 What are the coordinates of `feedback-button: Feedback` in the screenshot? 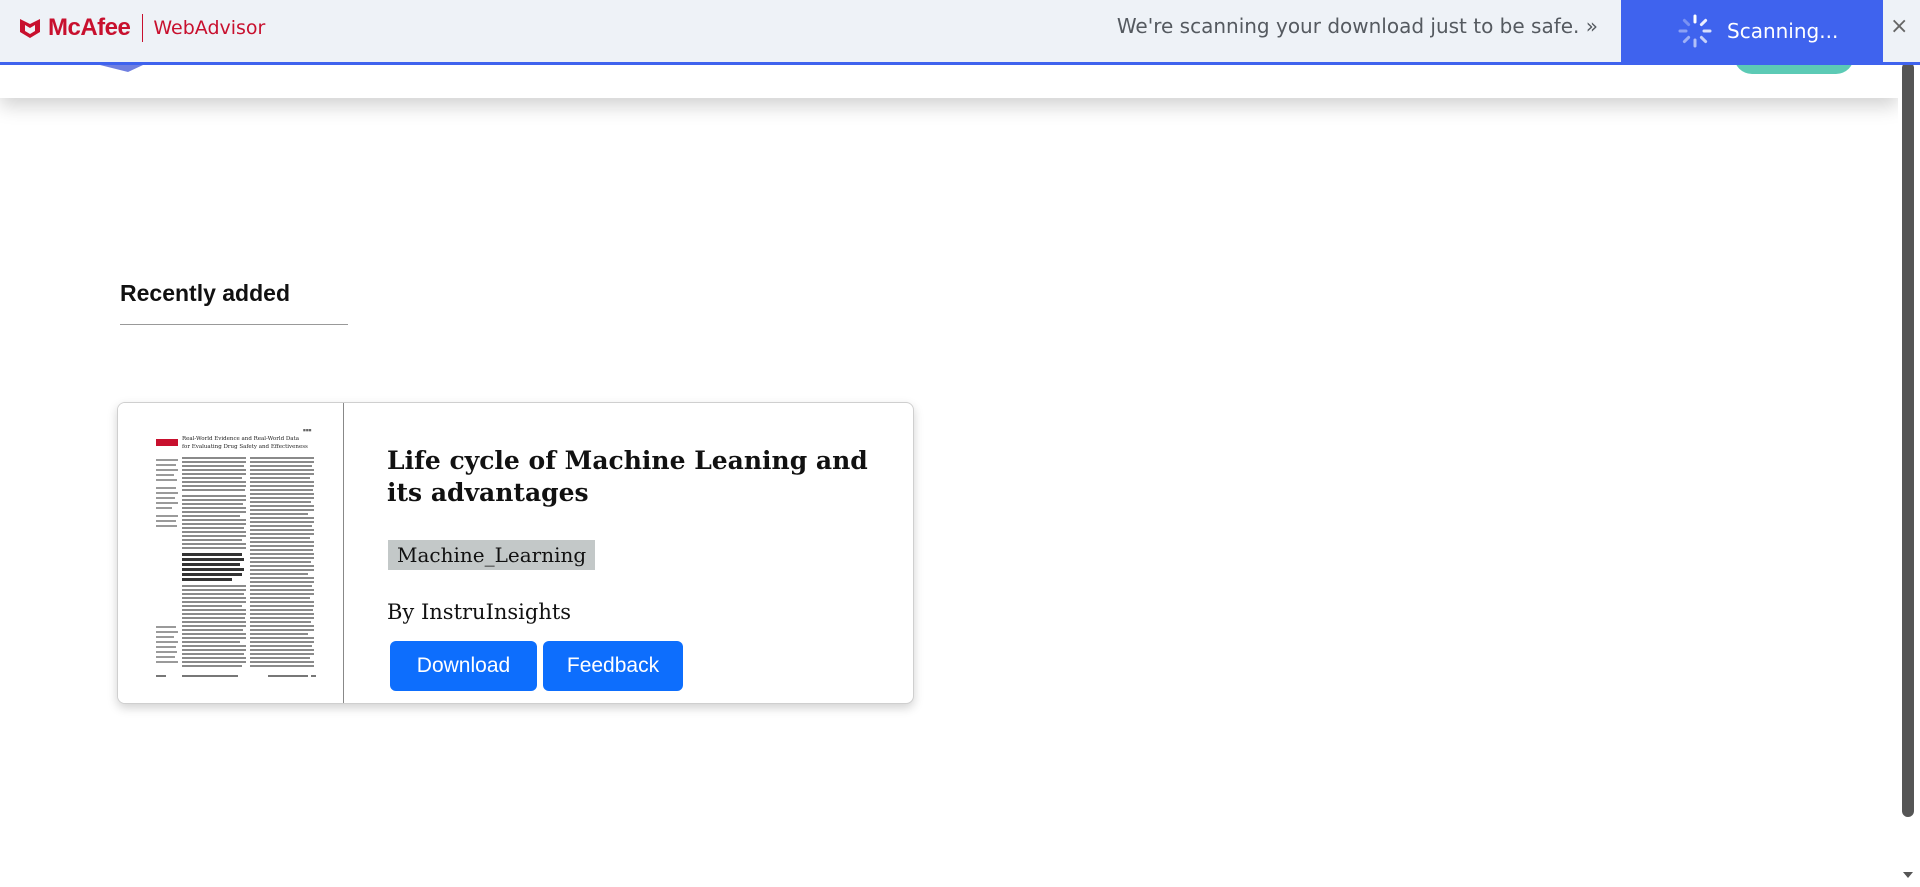 It's located at (613, 666).